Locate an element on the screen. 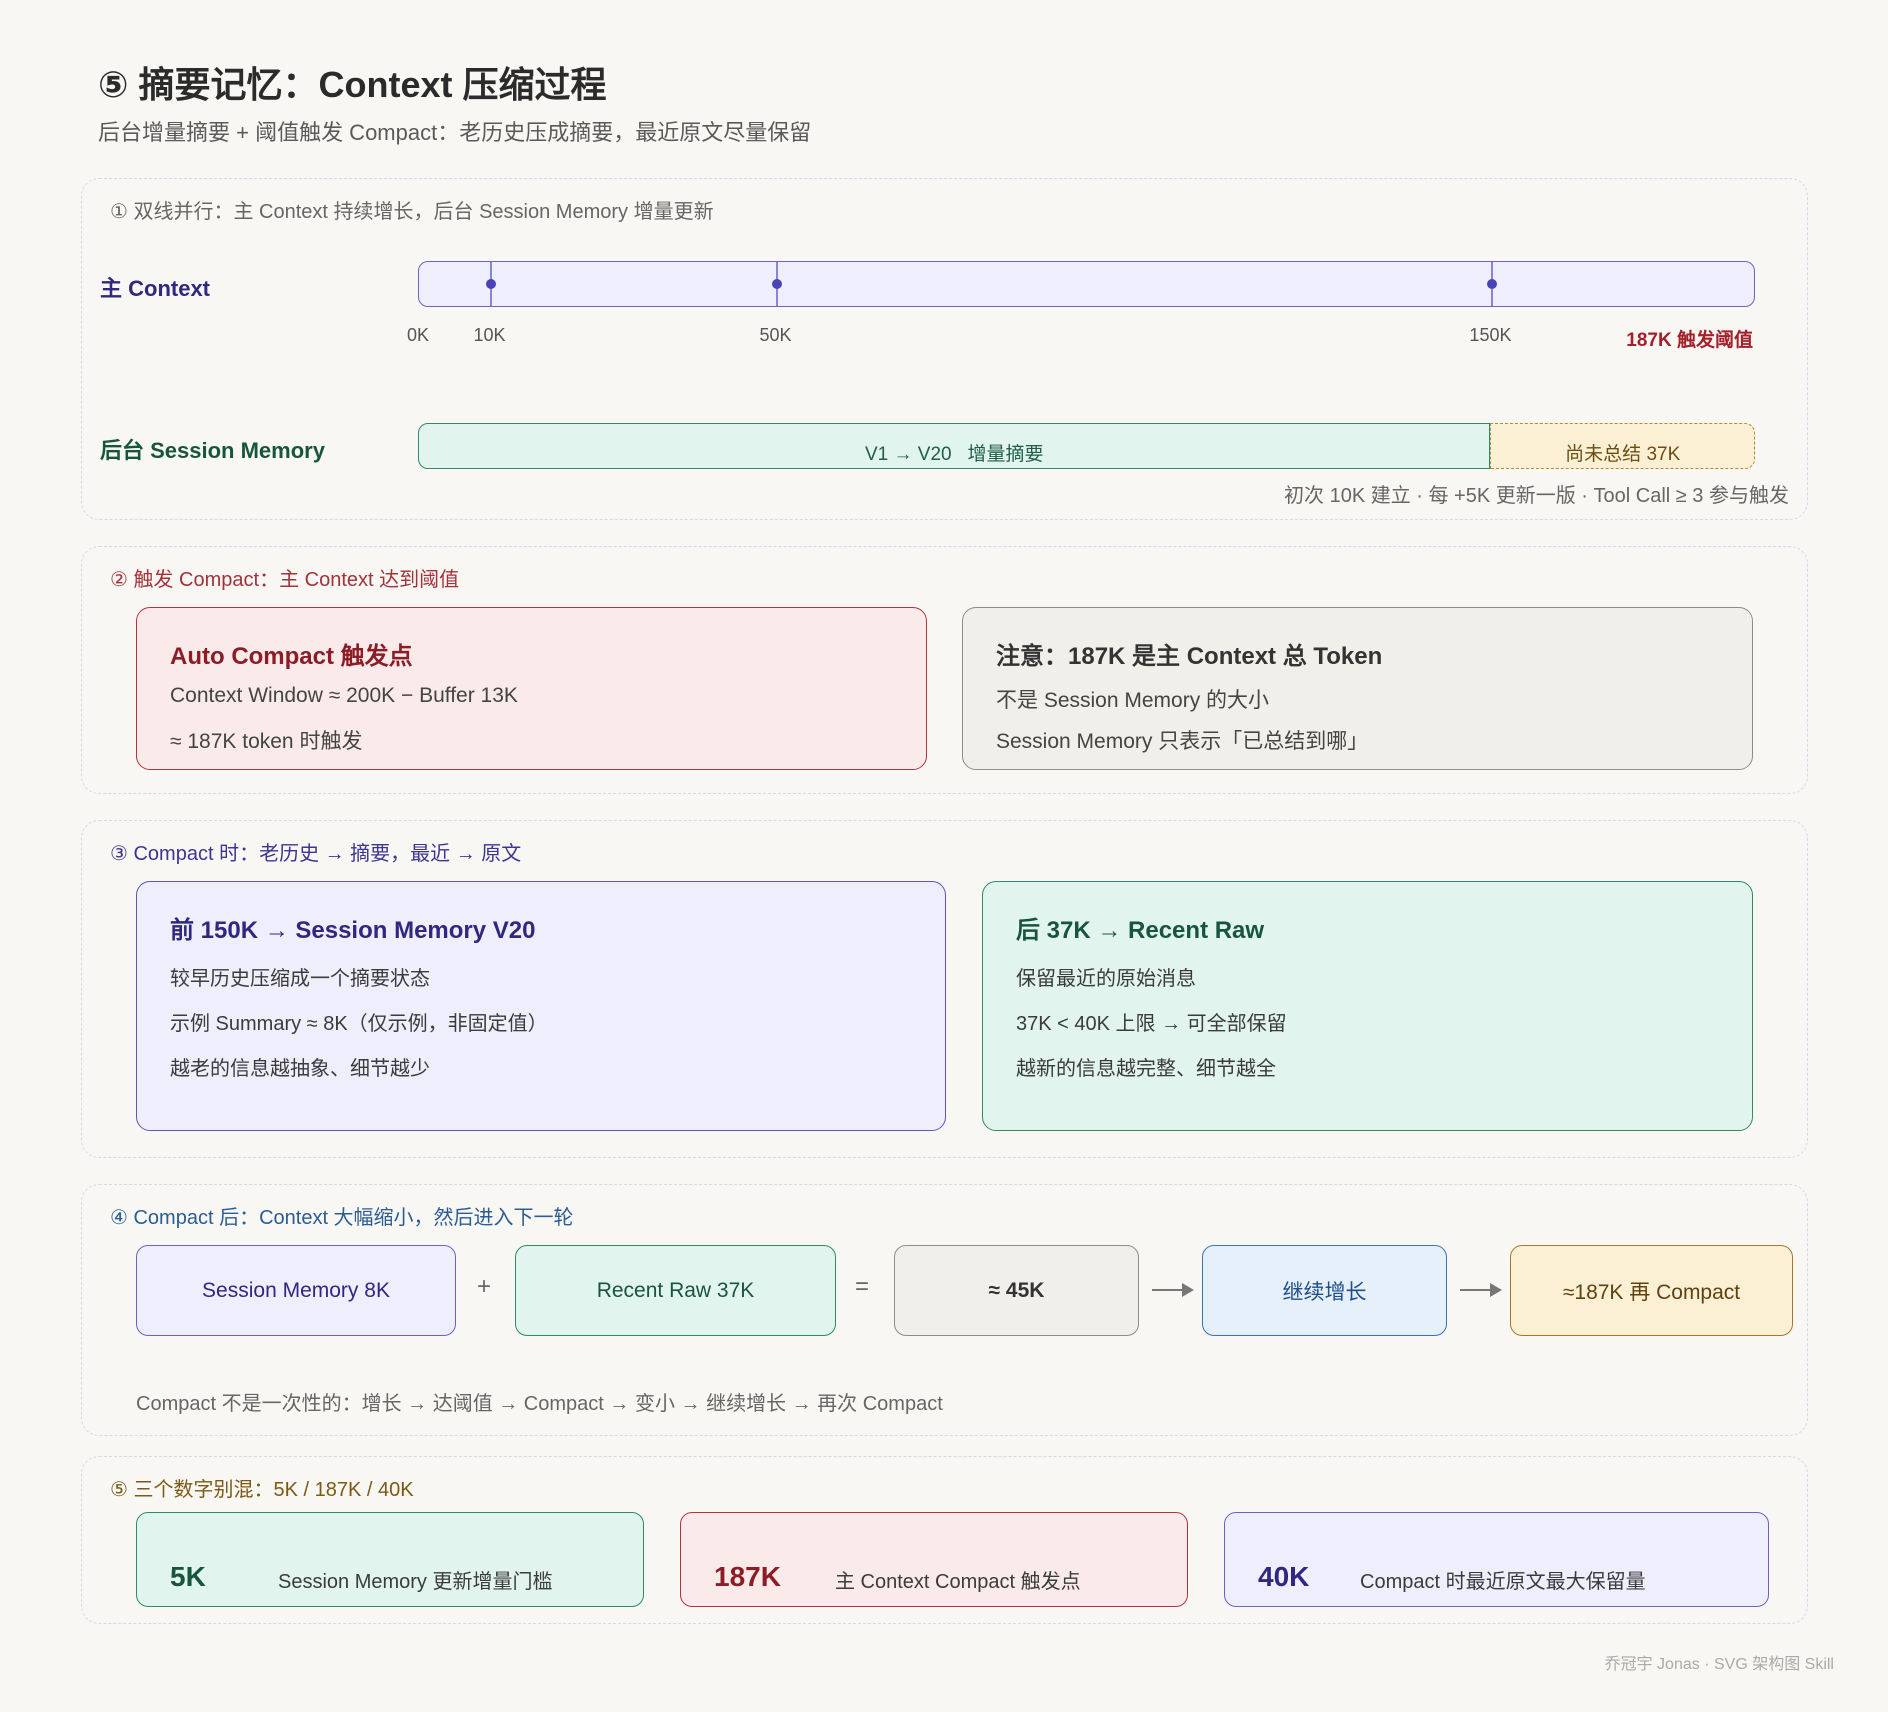 The image size is (1888, 1712). flow-total: ≈ 45K is located at coordinates (1016, 1290).